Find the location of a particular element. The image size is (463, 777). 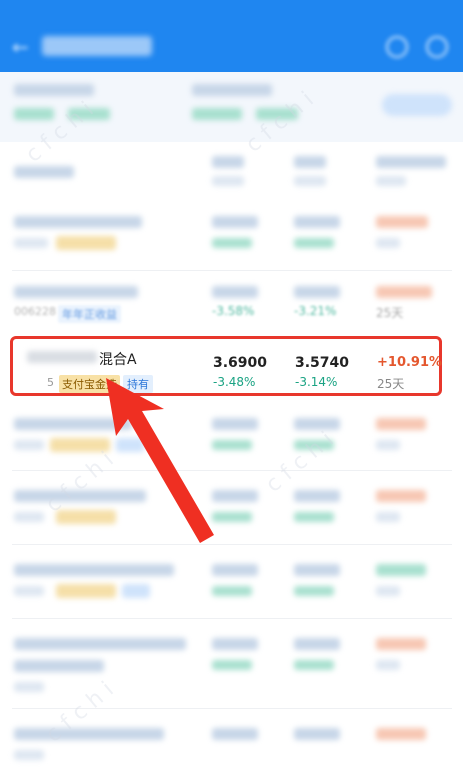

pointer-arrow-icon is located at coordinates (160, 460).